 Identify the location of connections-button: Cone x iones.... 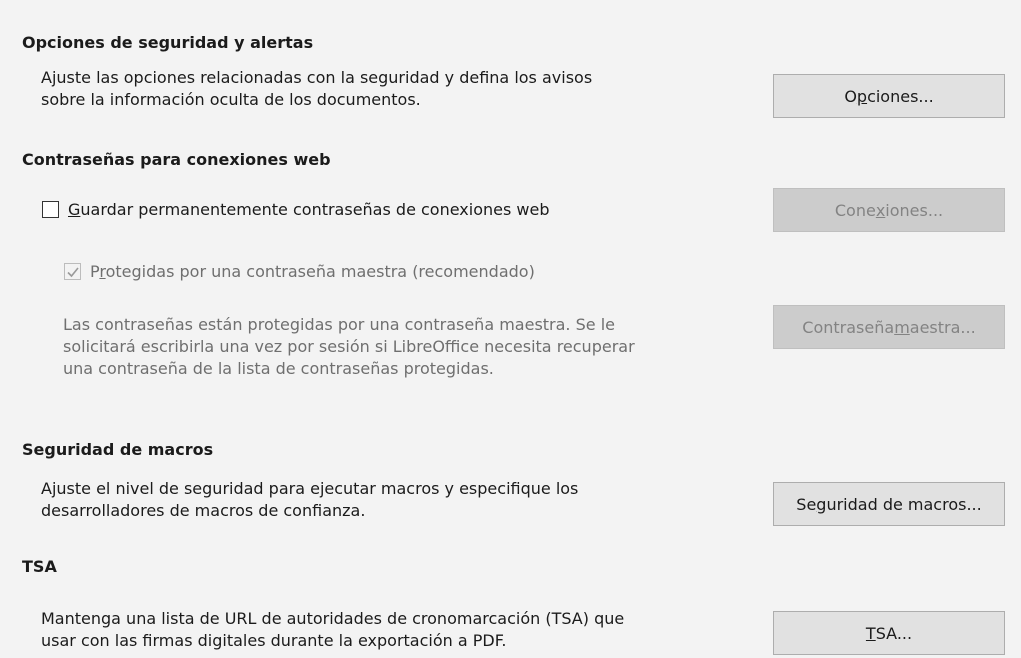
(889, 210).